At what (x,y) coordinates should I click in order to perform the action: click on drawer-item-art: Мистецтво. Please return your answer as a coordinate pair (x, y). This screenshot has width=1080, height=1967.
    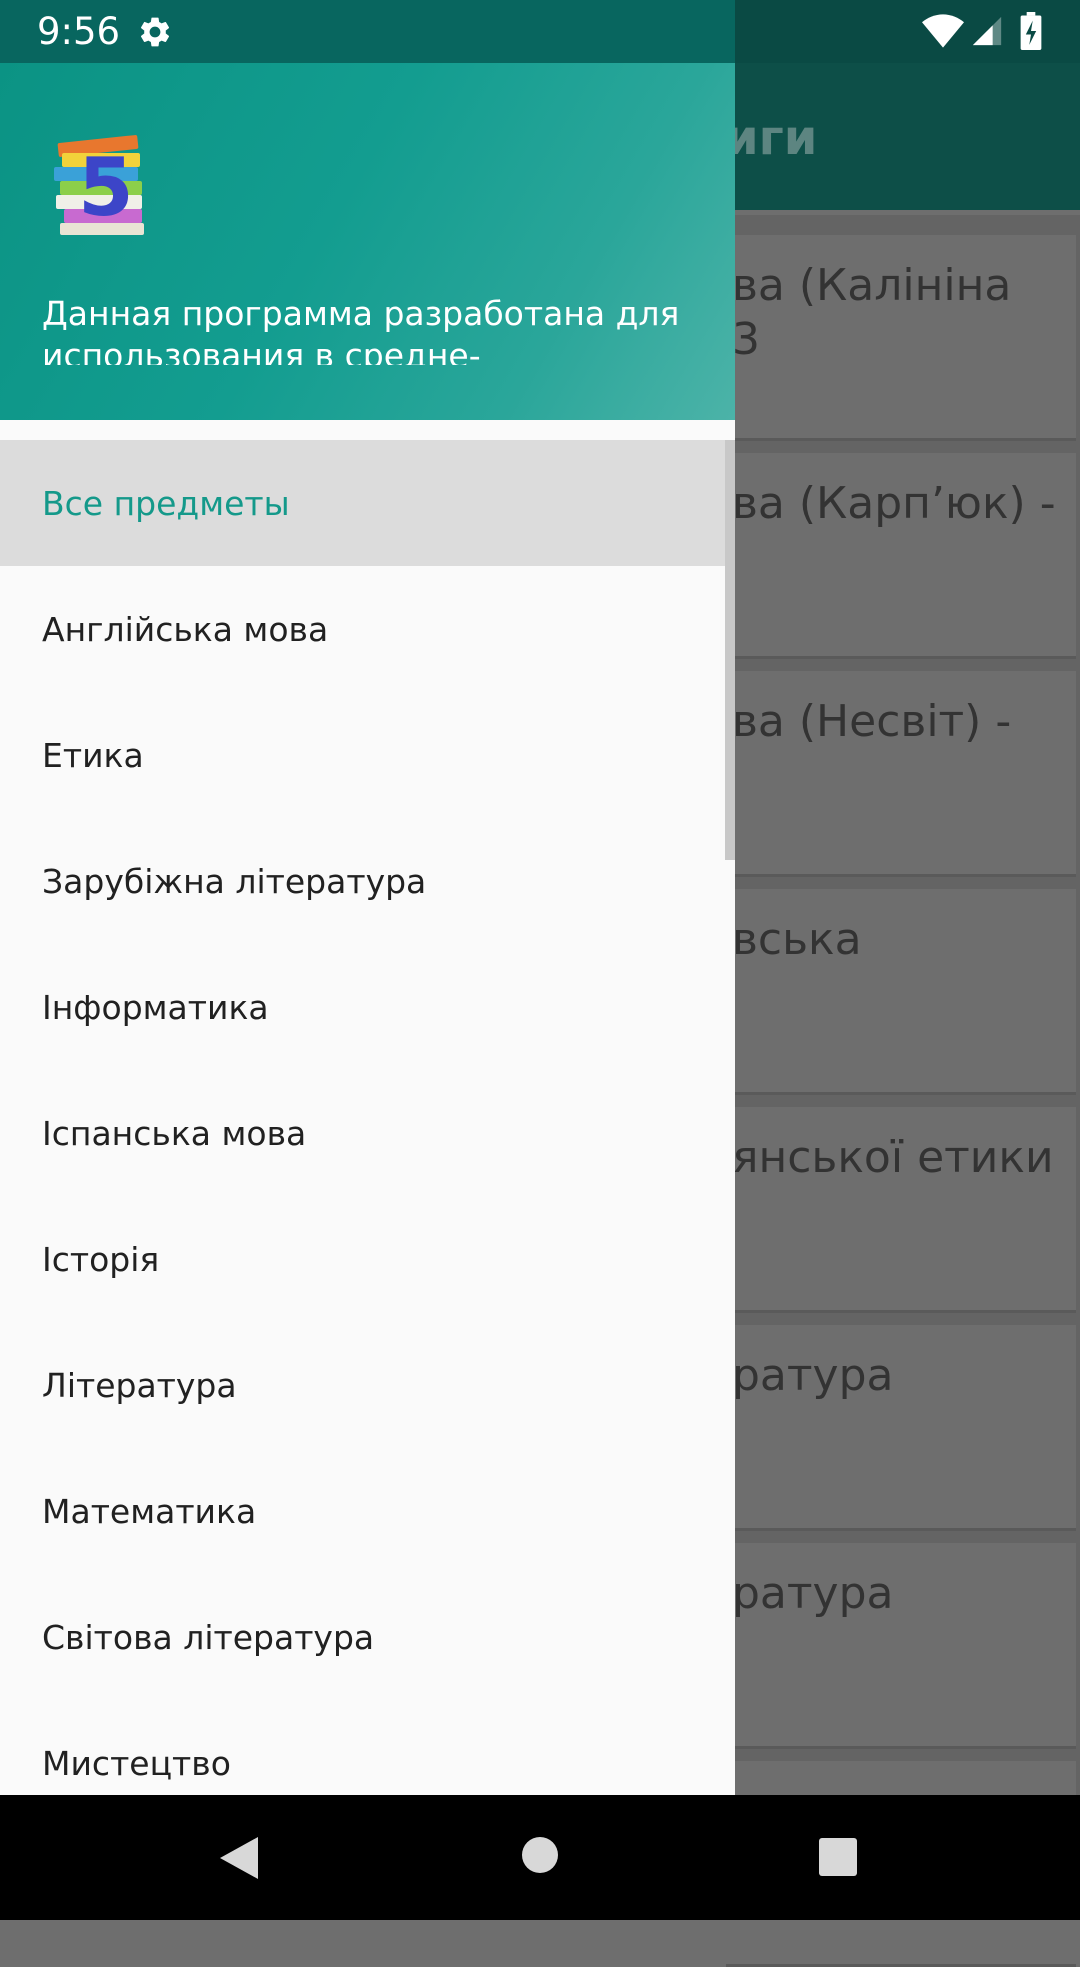
    Looking at the image, I should click on (367, 1747).